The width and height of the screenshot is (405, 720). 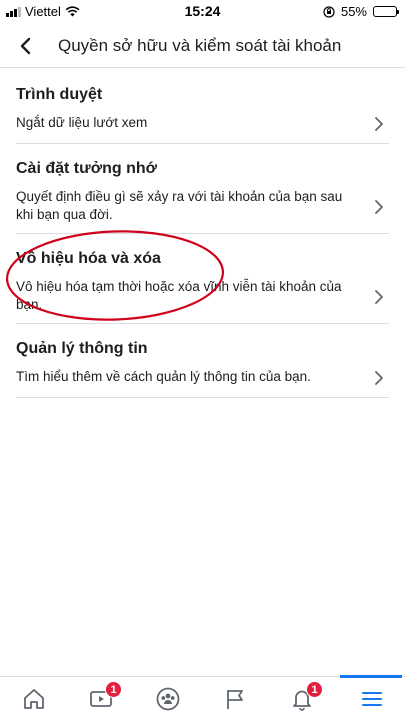 I want to click on status-bar: Viettel 15:24 55%, so click(x=202, y=11).